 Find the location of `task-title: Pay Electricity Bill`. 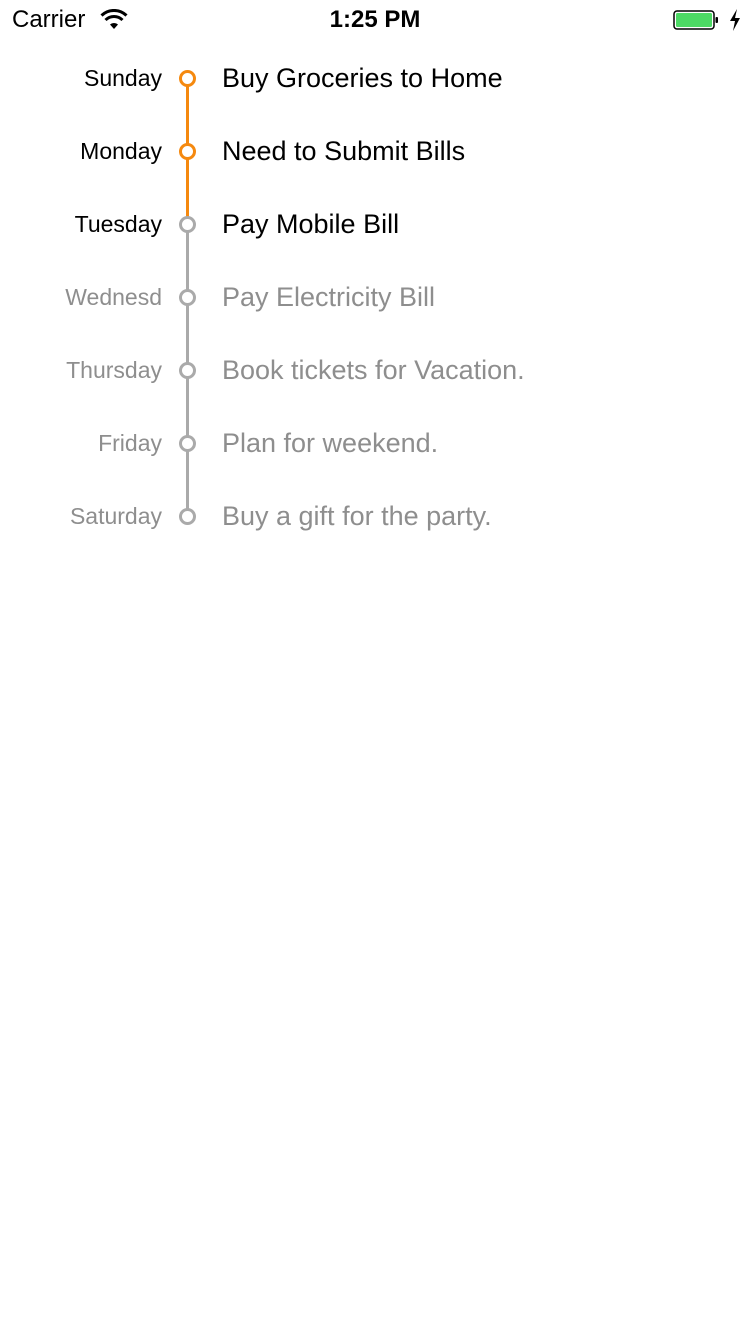

task-title: Pay Electricity Bill is located at coordinates (329, 297).